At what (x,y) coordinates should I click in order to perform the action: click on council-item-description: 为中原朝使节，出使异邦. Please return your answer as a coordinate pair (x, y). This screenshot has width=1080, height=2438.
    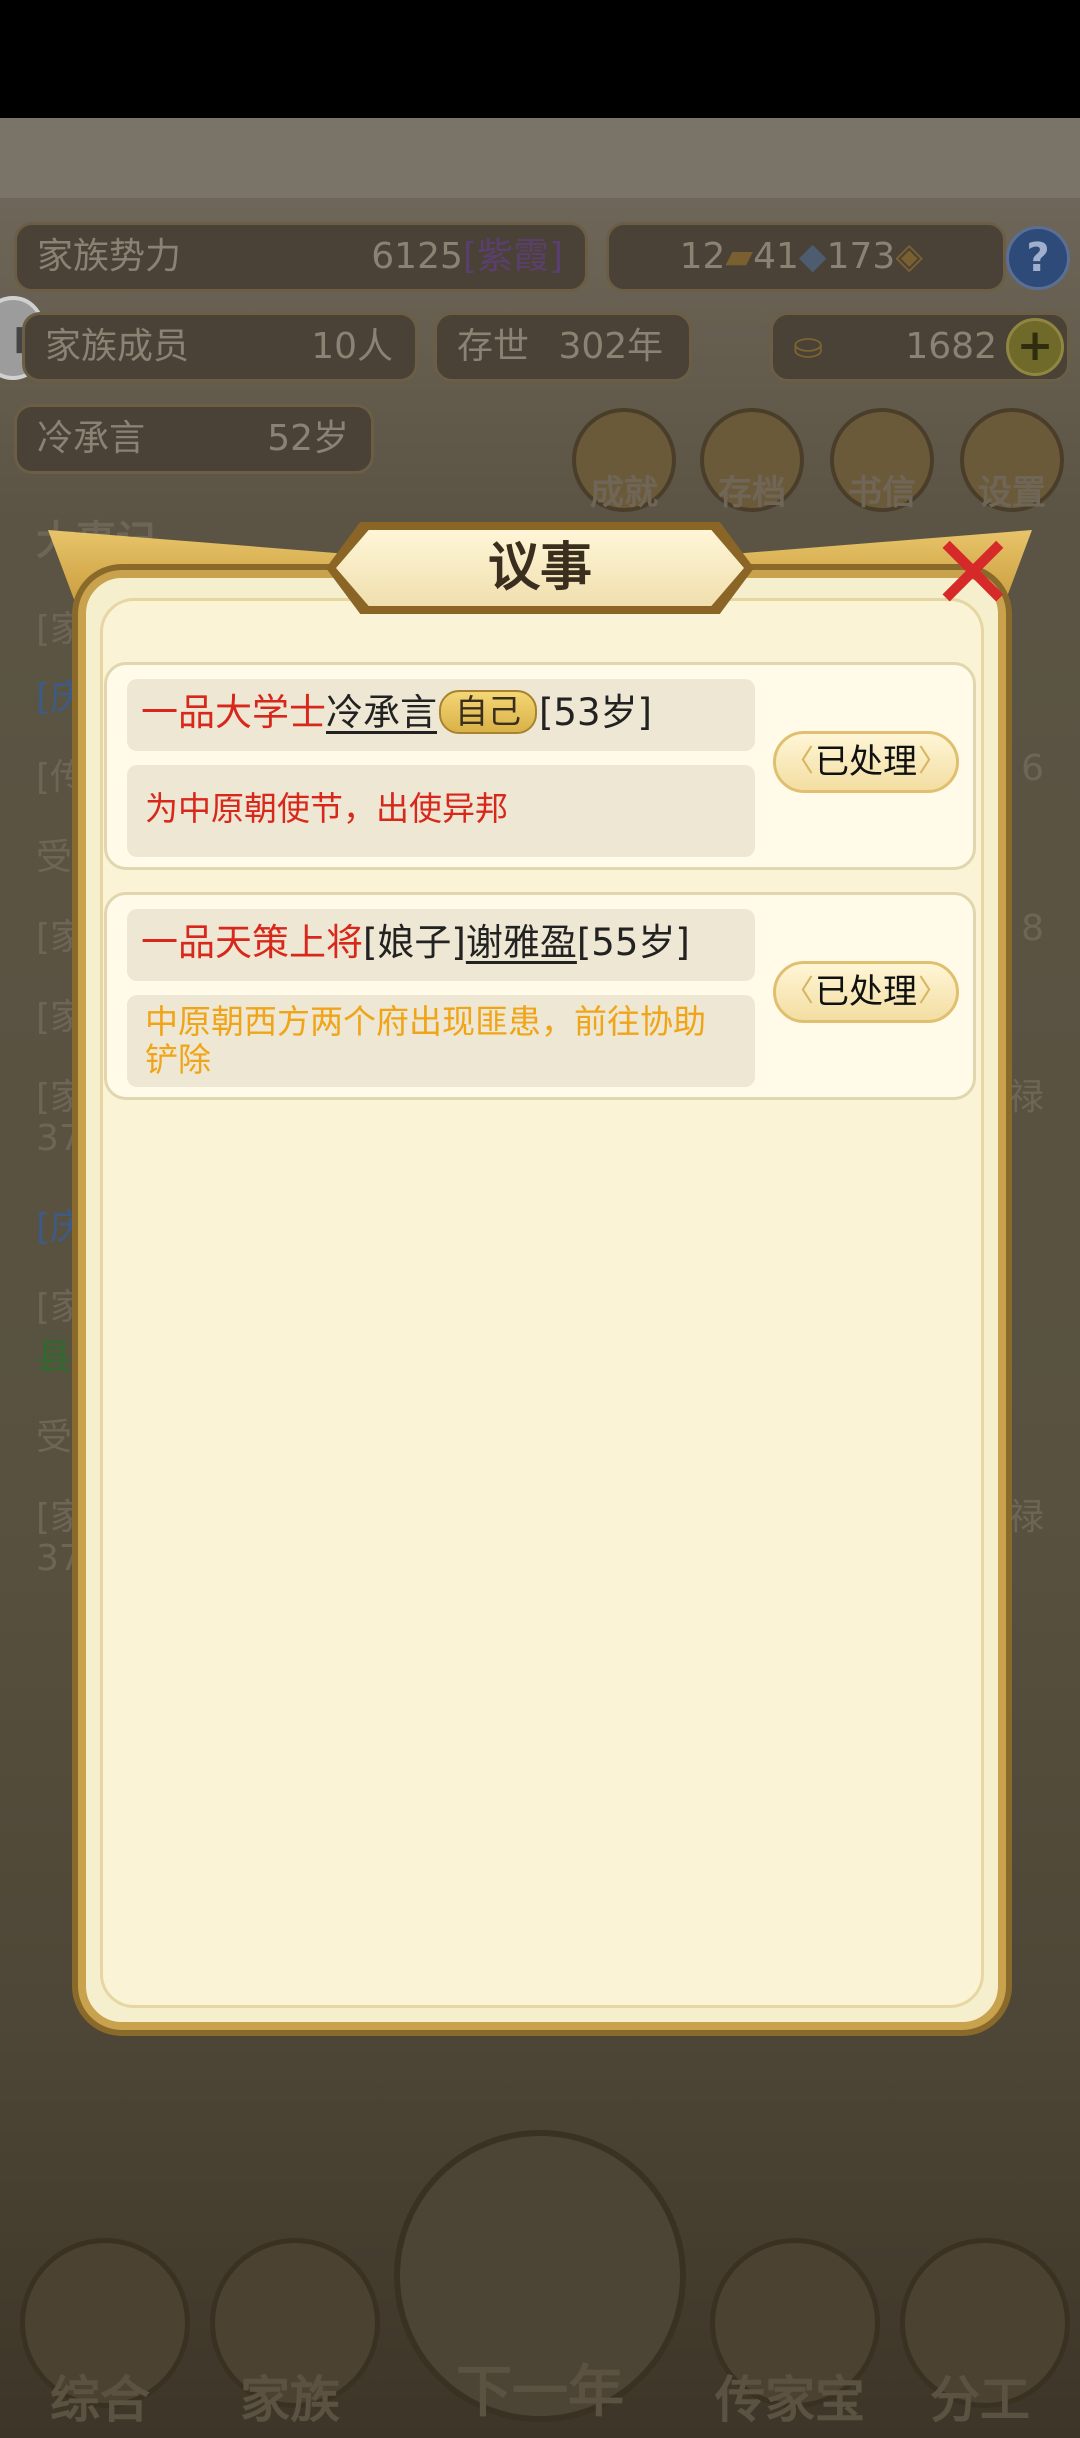
    Looking at the image, I should click on (441, 811).